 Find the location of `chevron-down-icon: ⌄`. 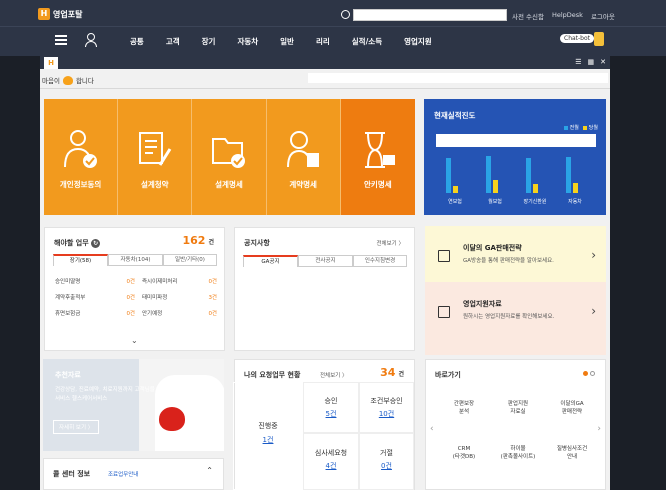

chevron-down-icon: ⌄ is located at coordinates (134, 340).